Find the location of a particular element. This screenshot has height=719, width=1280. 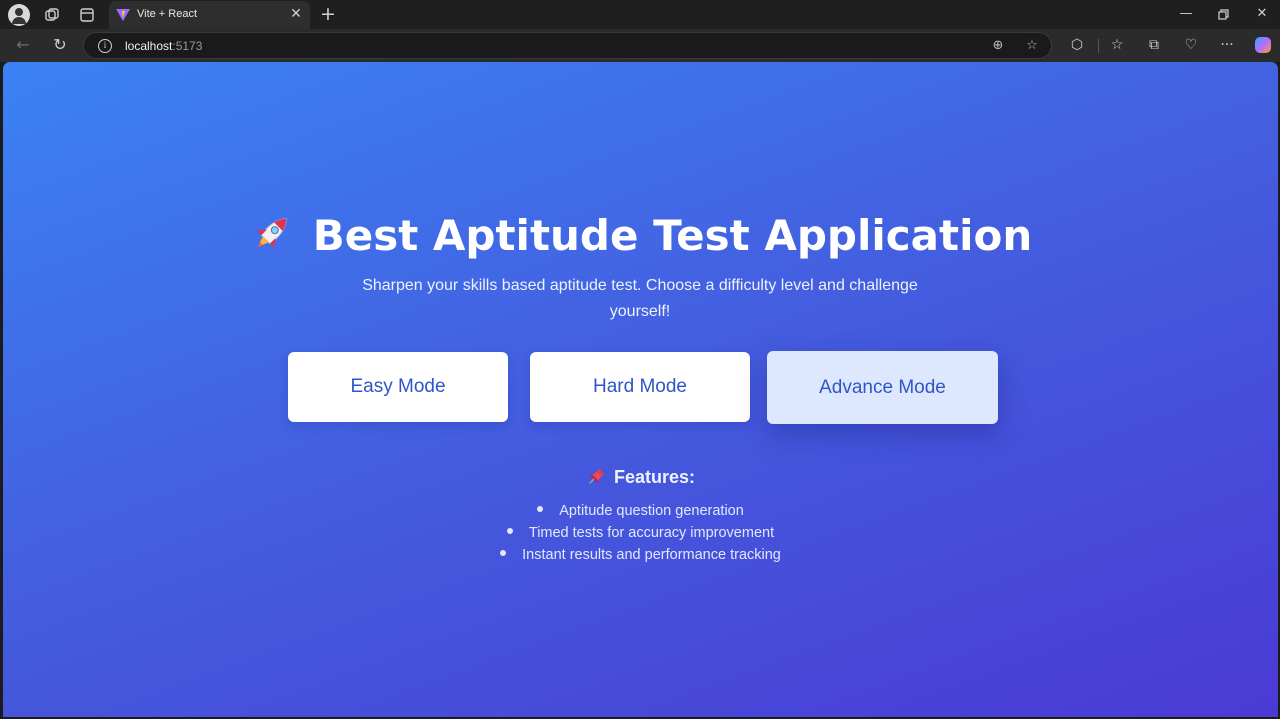

list-item: Timed tests for accuracy improvement is located at coordinates (640, 533).